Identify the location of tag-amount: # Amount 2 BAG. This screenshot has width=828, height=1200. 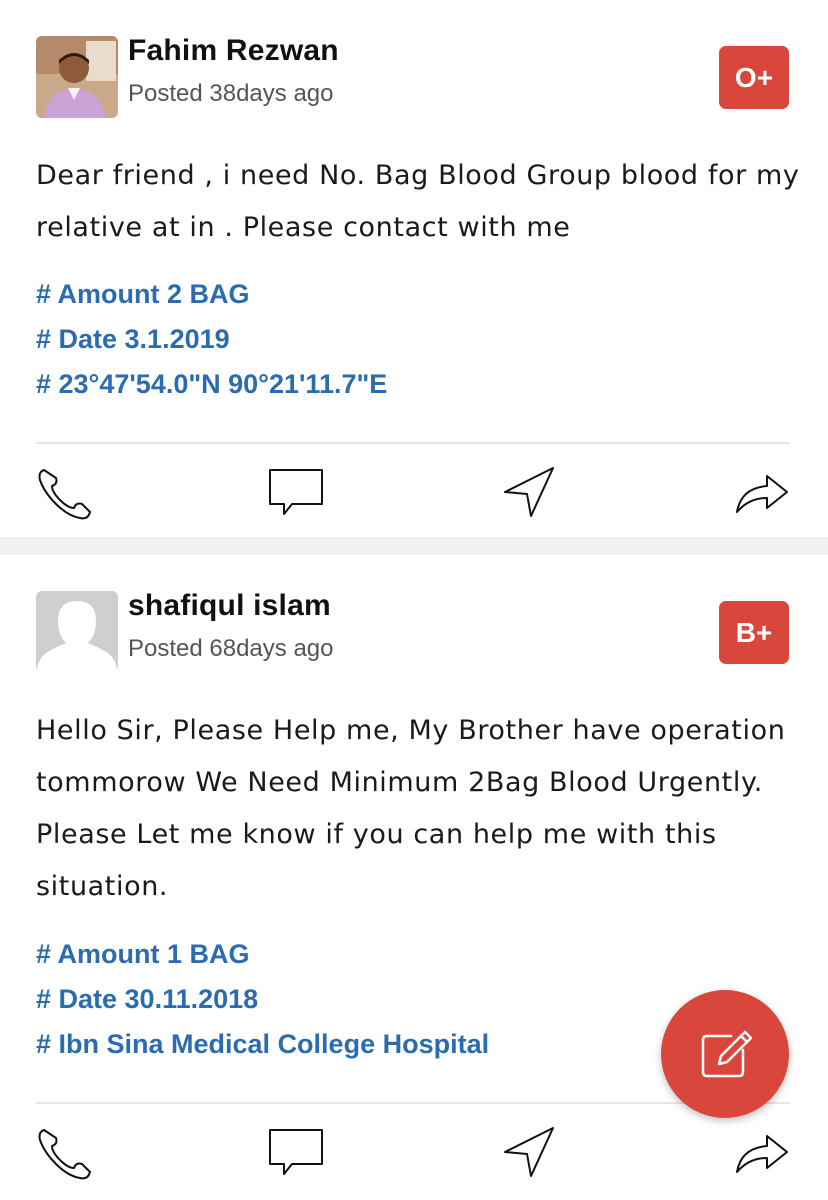
(386, 294).